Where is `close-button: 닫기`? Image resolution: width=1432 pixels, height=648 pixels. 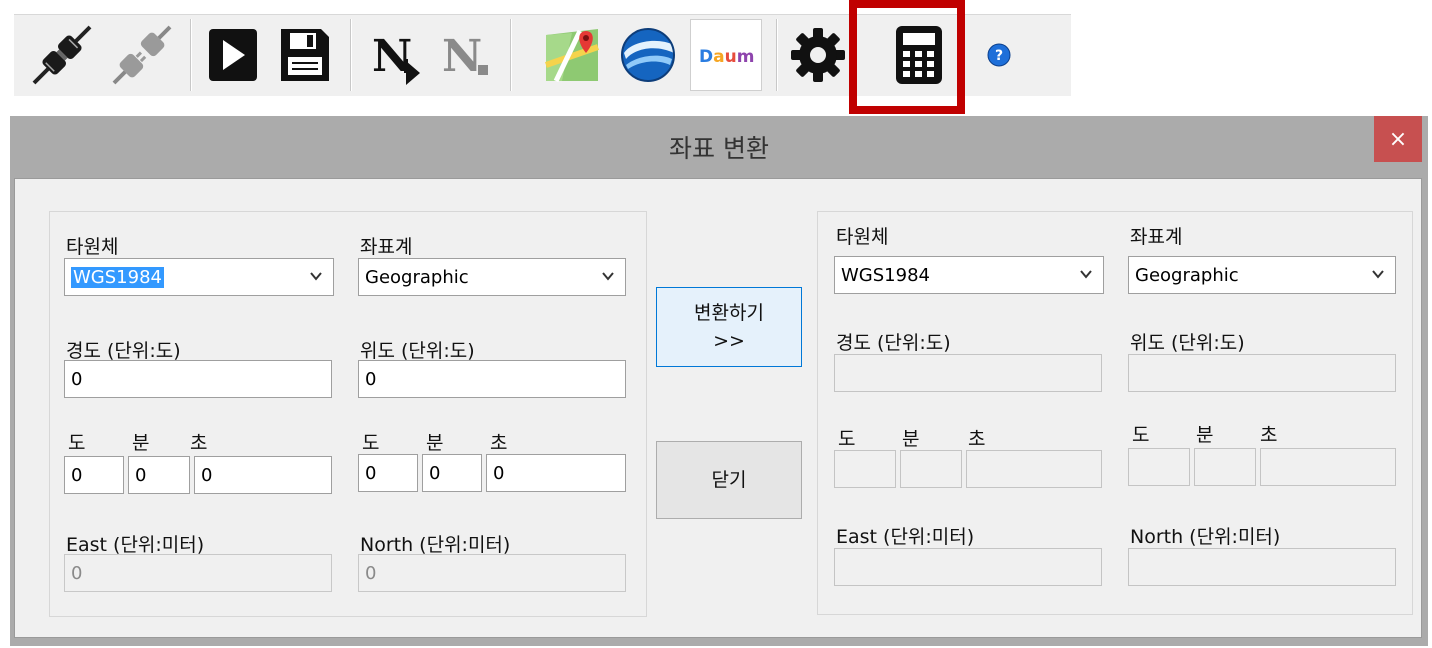
close-button: 닫기 is located at coordinates (729, 480).